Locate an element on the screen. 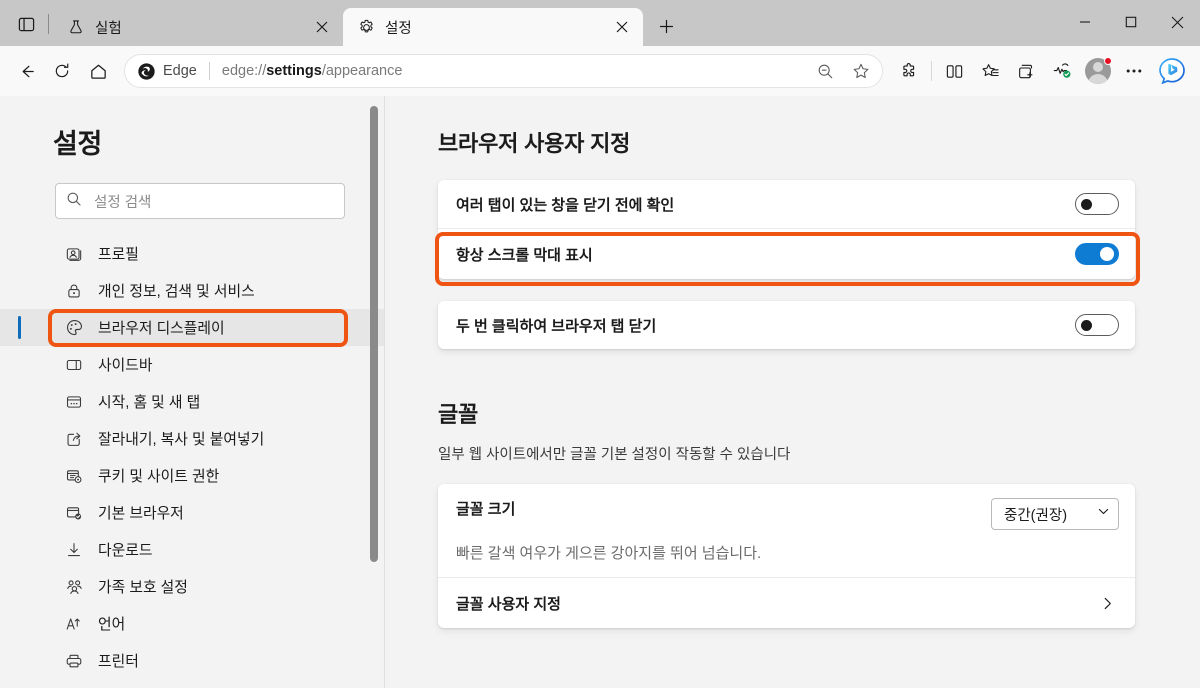  sidebar-item-cut-copy-paste: 잘라내기, 복사 및 붙여넣기 is located at coordinates (192, 438).